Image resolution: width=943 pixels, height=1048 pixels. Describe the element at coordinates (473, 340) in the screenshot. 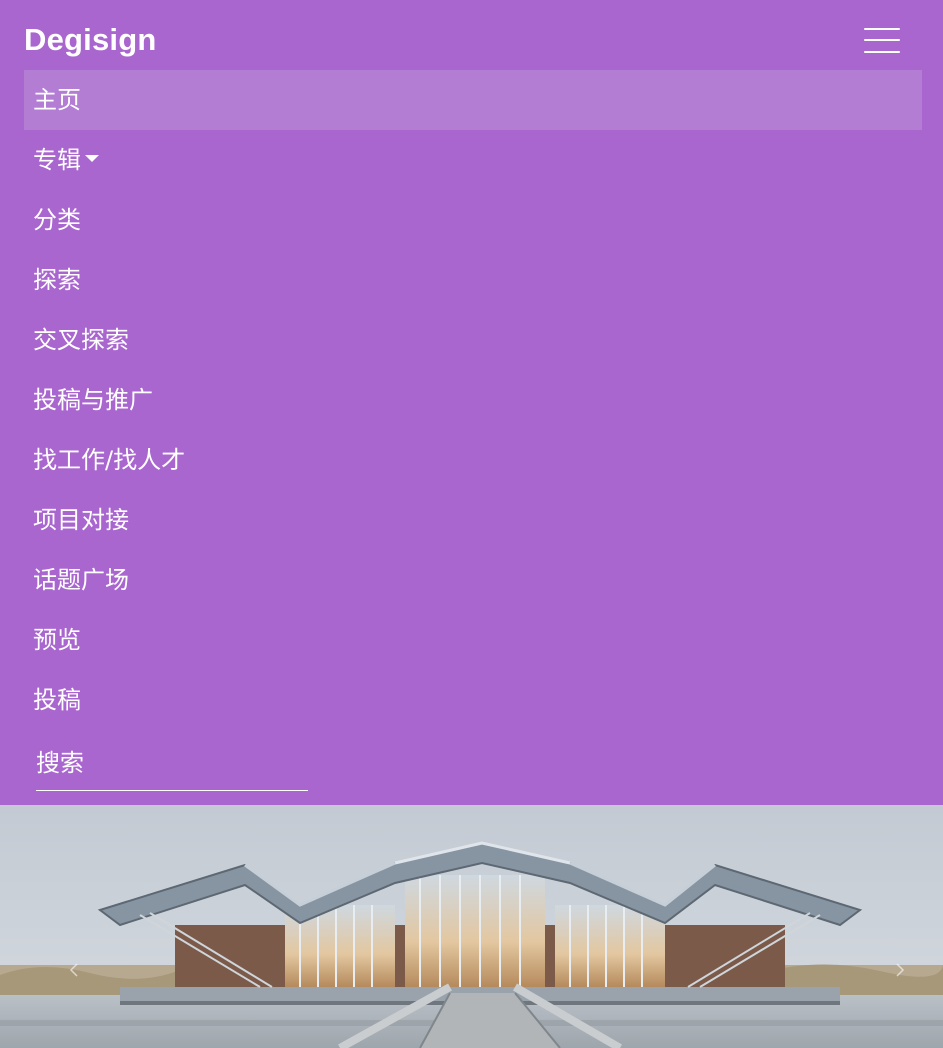

I see `nav-item-cross-explore: 交叉探索` at that location.